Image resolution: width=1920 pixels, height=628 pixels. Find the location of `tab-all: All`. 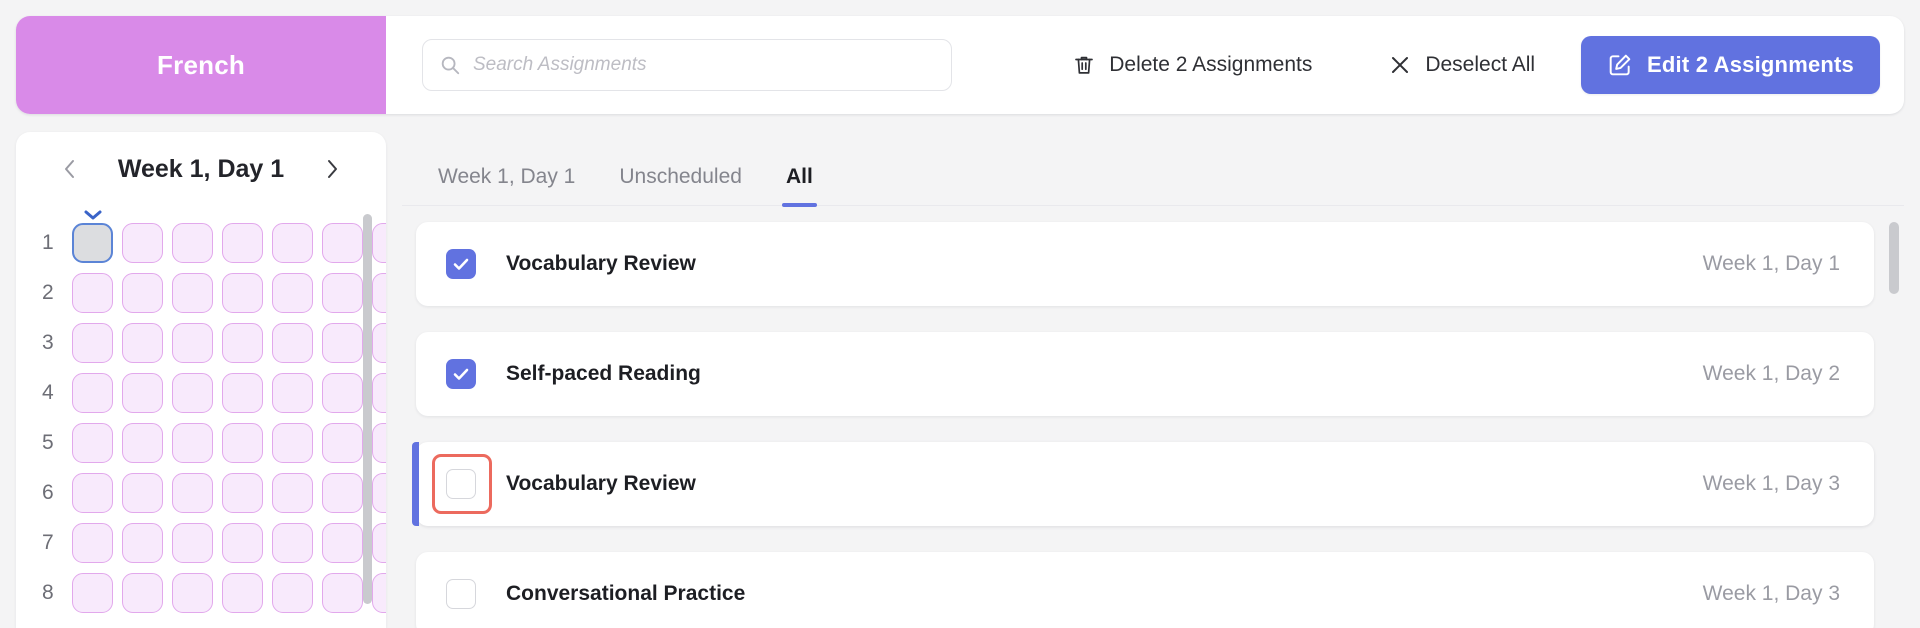

tab-all: All is located at coordinates (799, 186).